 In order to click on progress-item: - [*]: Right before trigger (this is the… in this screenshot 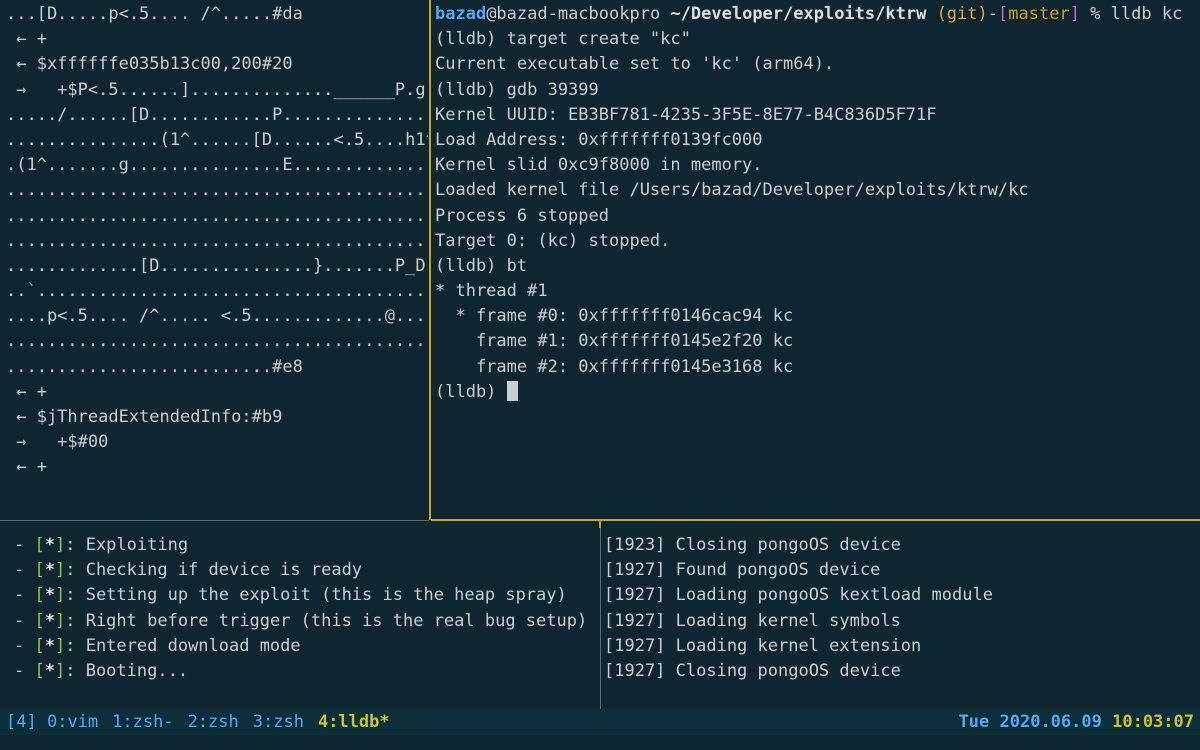, I will do `click(305, 621)`.